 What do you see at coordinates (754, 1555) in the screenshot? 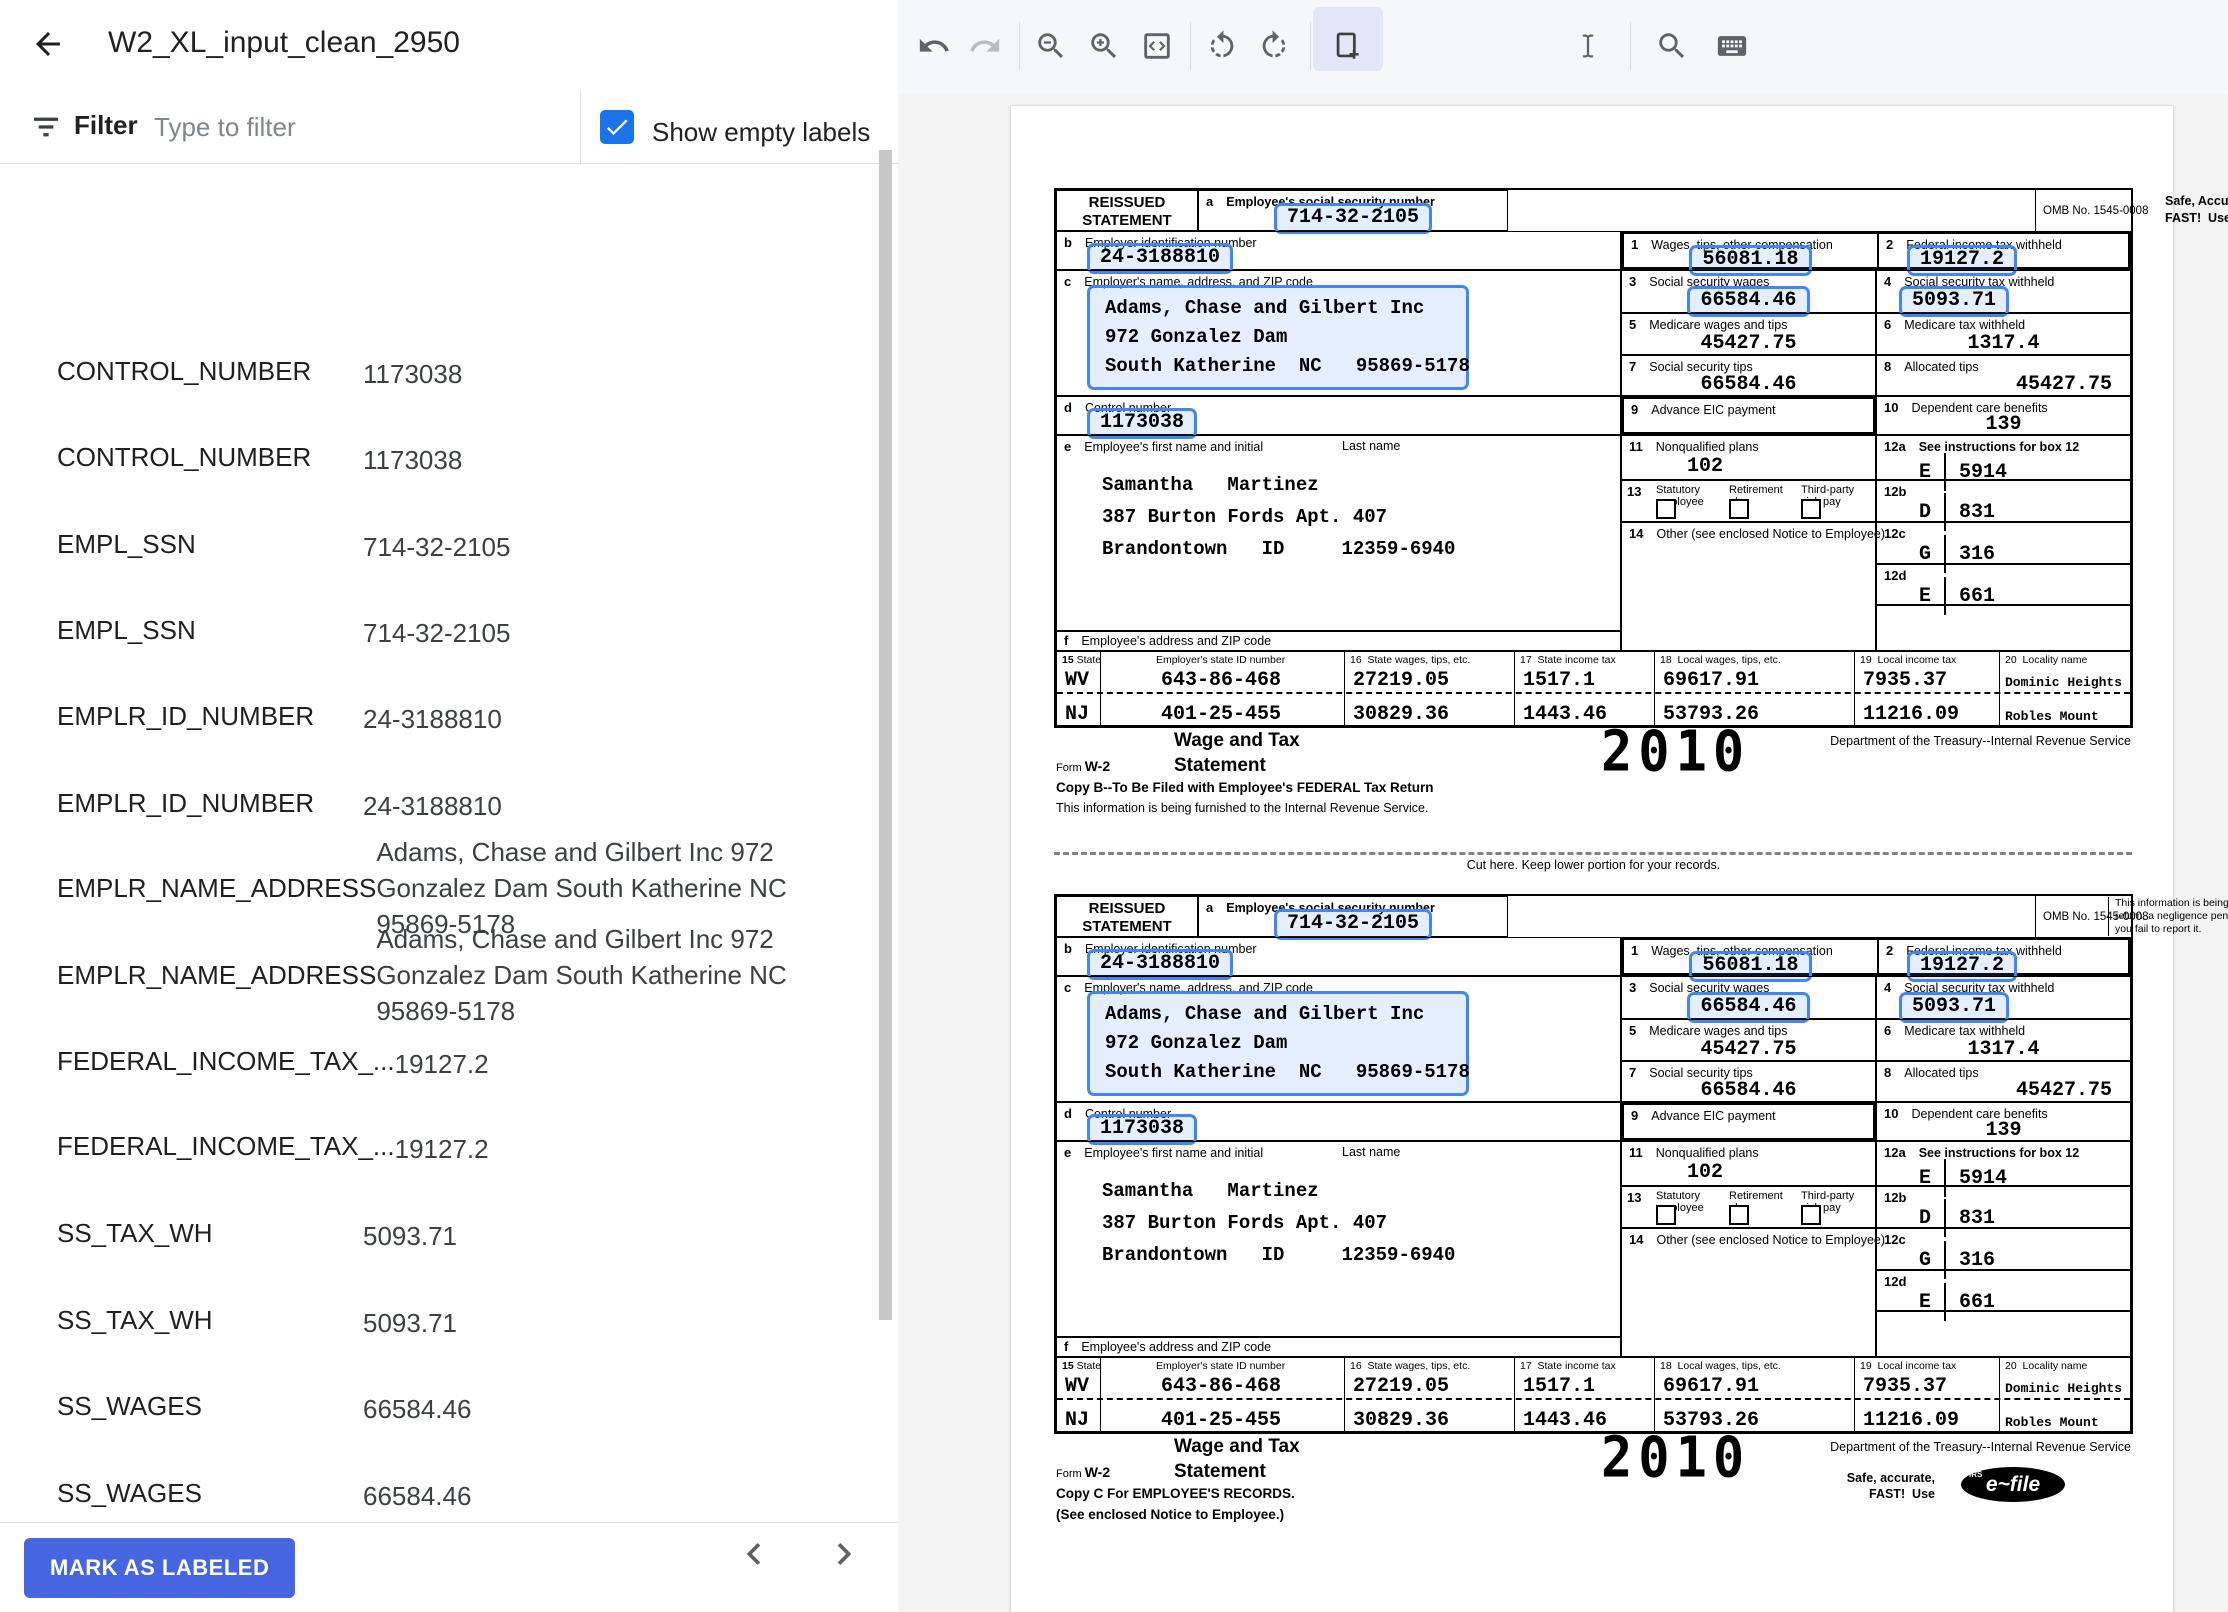
I see `previous-page-button` at bounding box center [754, 1555].